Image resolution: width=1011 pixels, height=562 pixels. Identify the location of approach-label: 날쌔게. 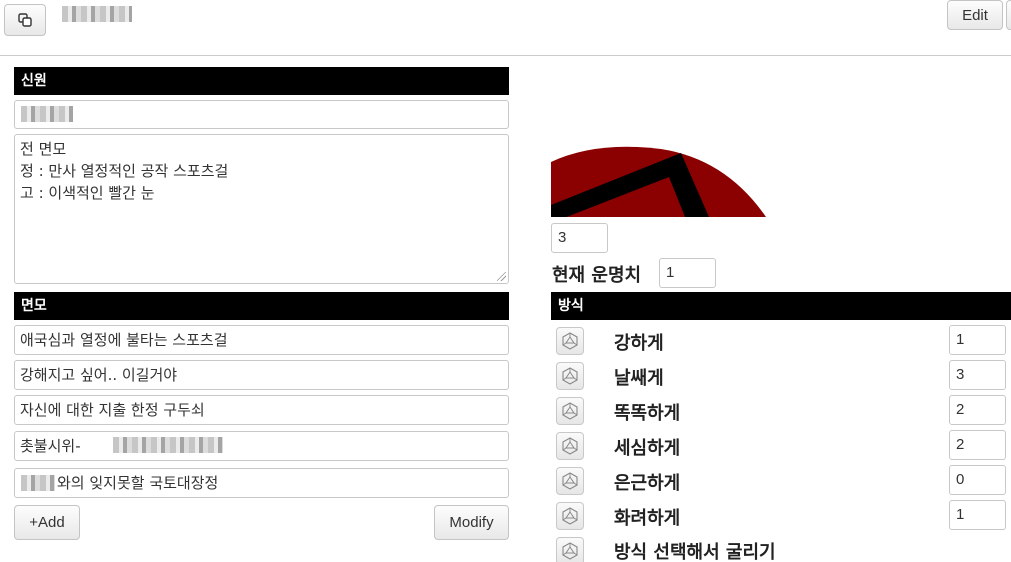
(639, 378).